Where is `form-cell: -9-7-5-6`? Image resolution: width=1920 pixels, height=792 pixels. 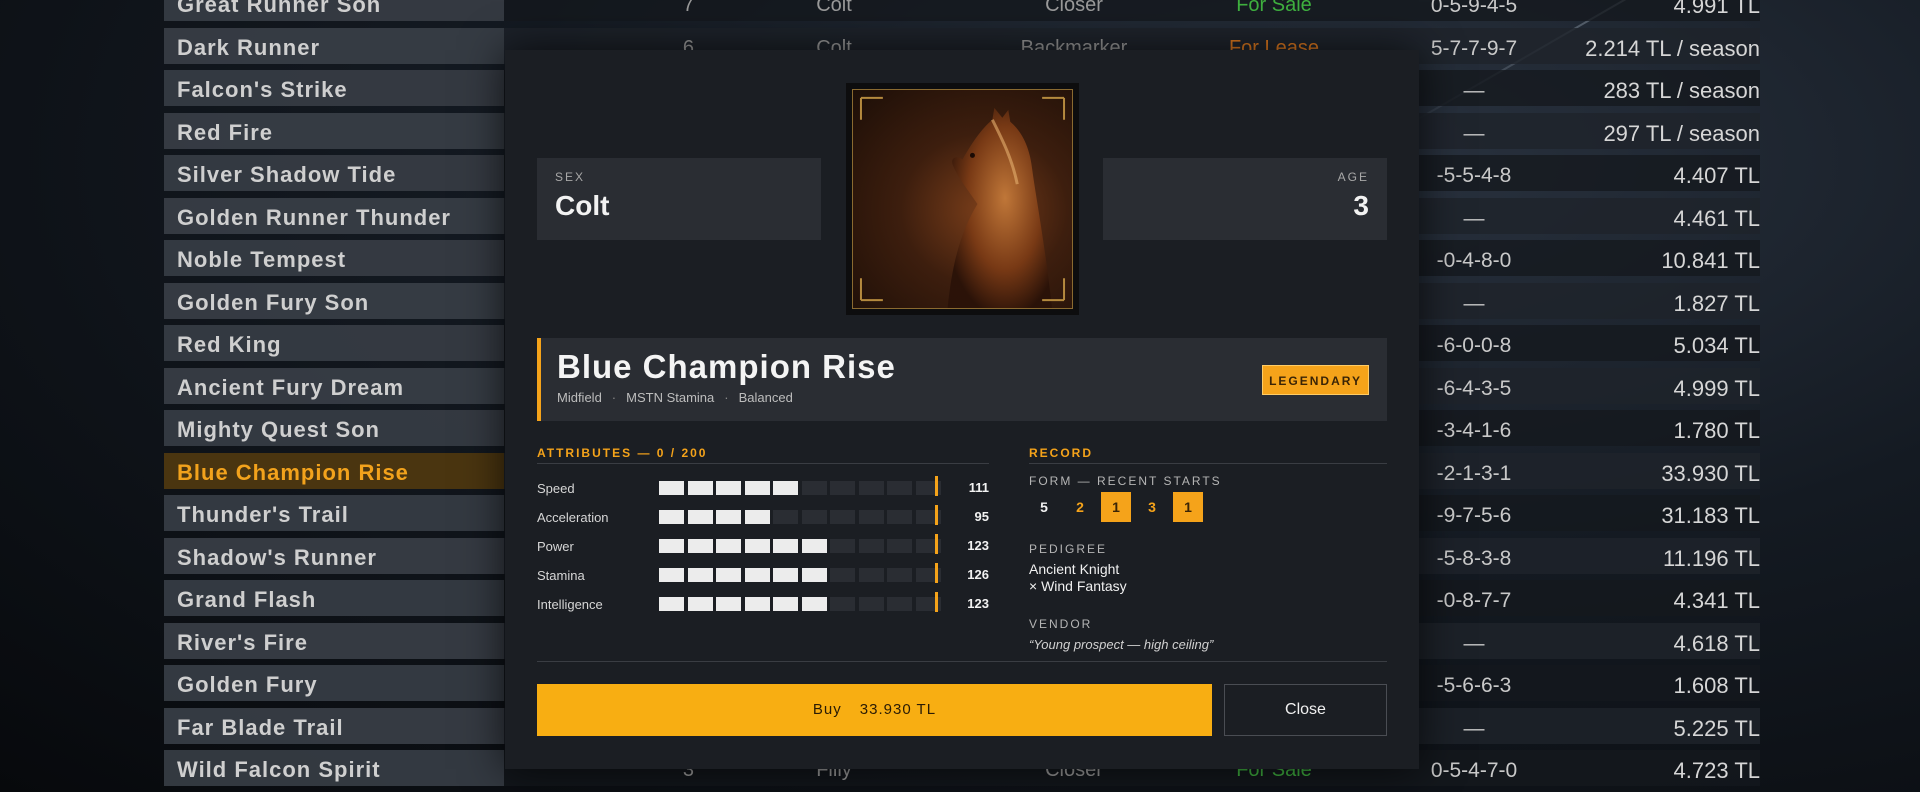
form-cell: -9-7-5-6 is located at coordinates (1474, 515).